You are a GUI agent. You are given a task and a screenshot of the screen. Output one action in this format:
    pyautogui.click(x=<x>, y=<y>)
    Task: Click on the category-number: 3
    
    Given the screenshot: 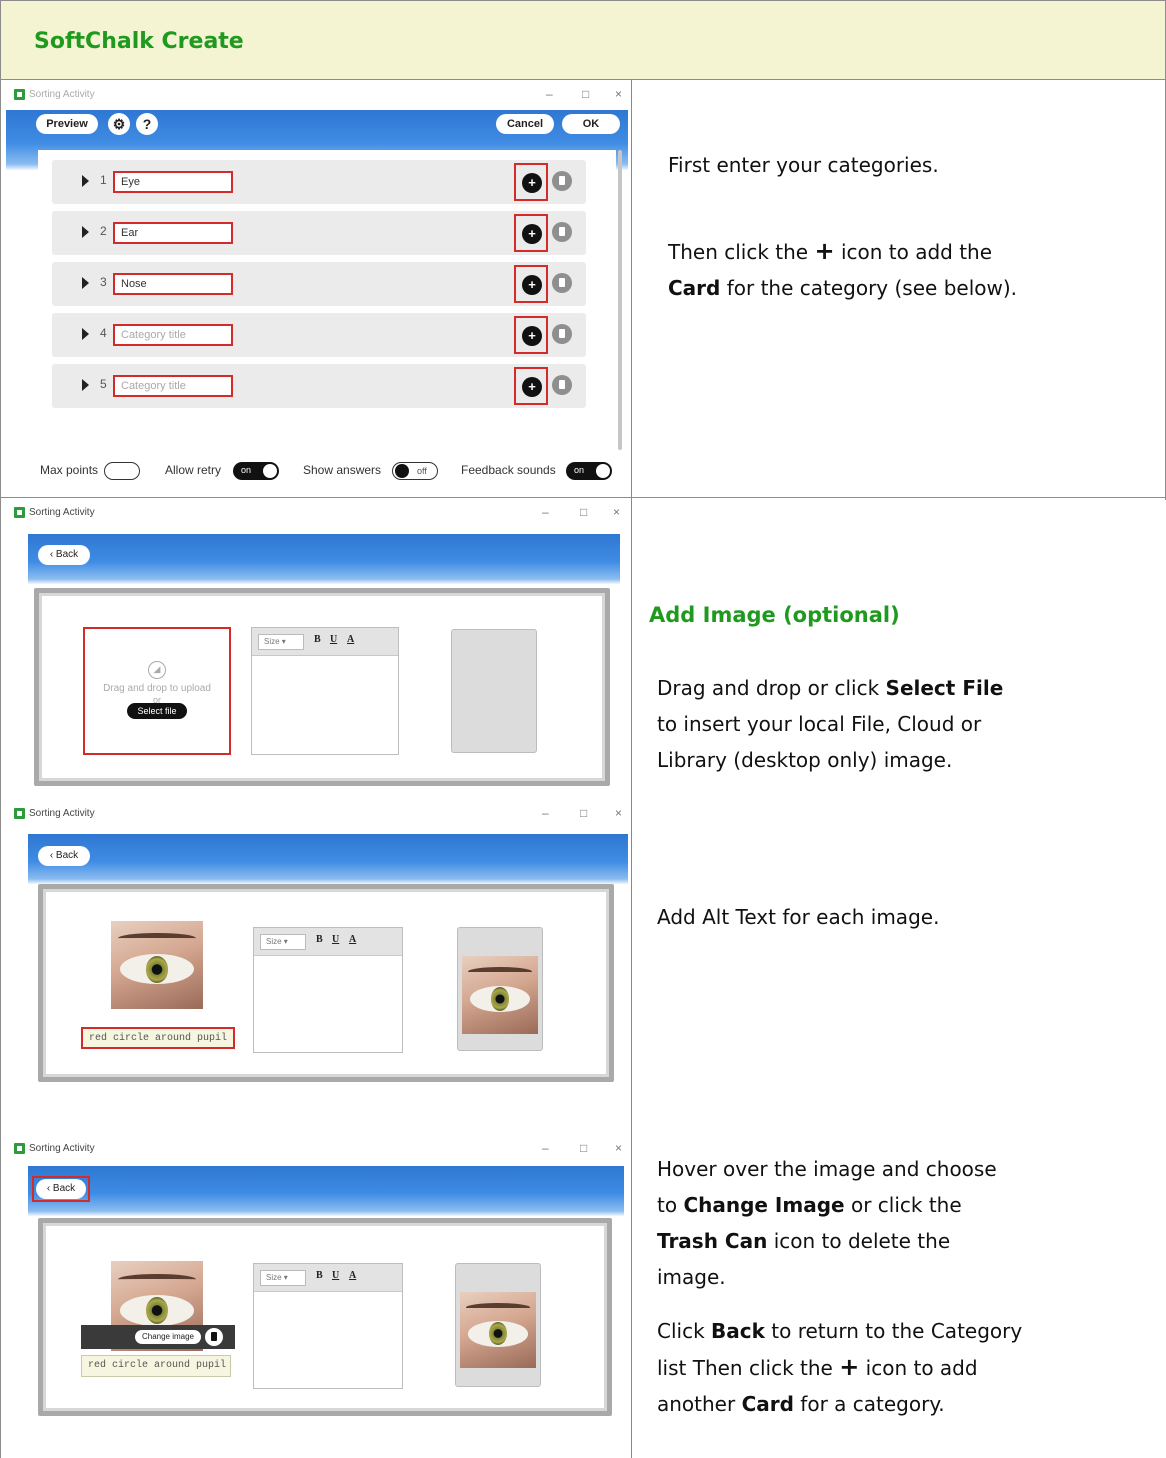 What is the action you would take?
    pyautogui.click(x=103, y=282)
    